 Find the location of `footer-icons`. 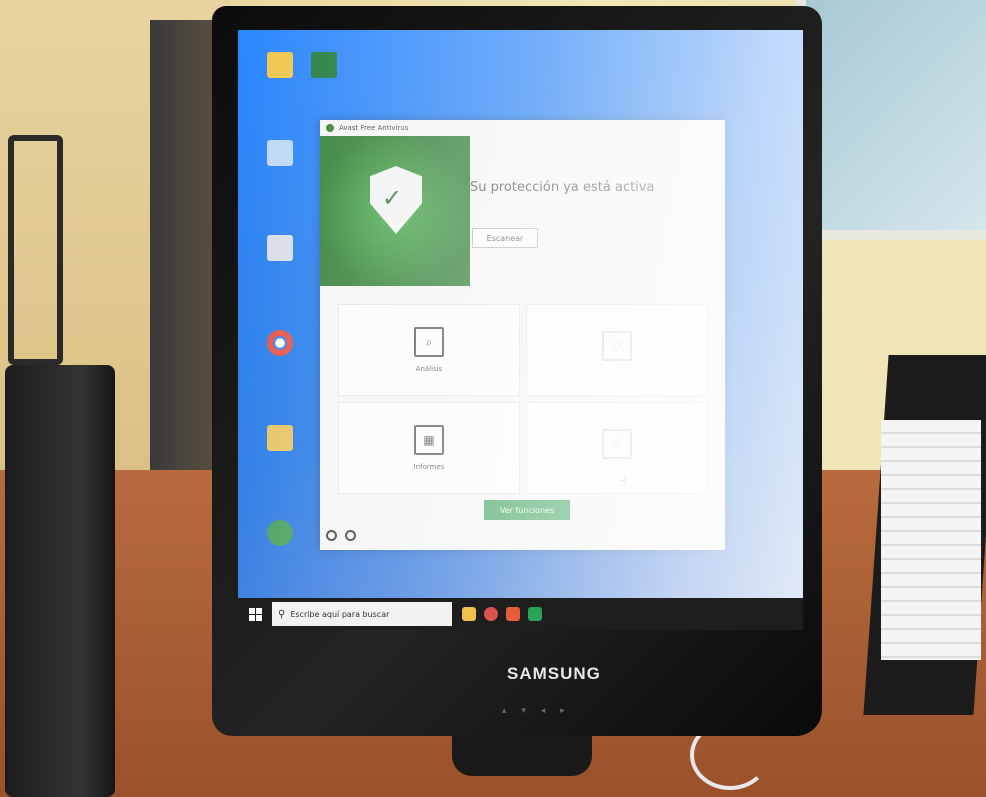

footer-icons is located at coordinates (341, 535).